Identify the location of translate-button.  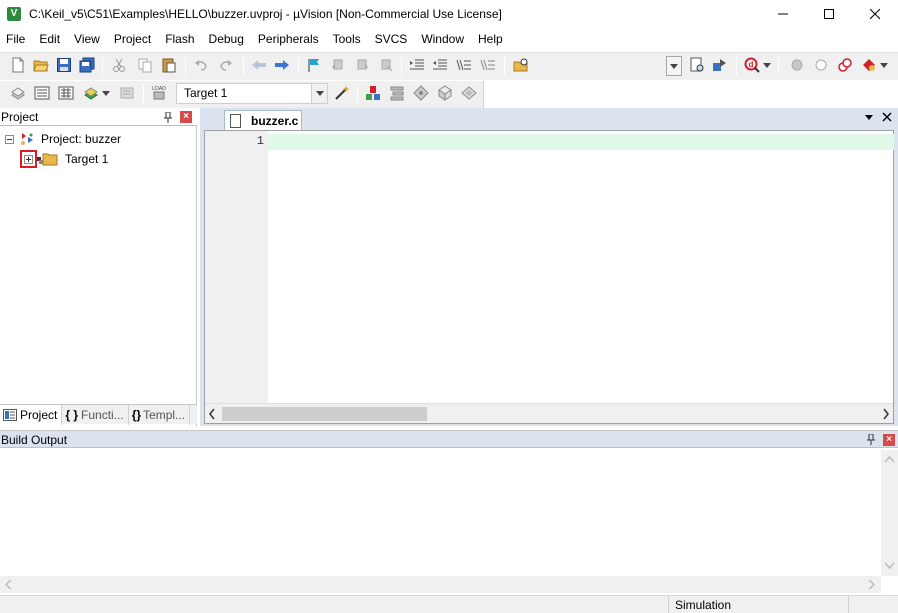
(18, 93).